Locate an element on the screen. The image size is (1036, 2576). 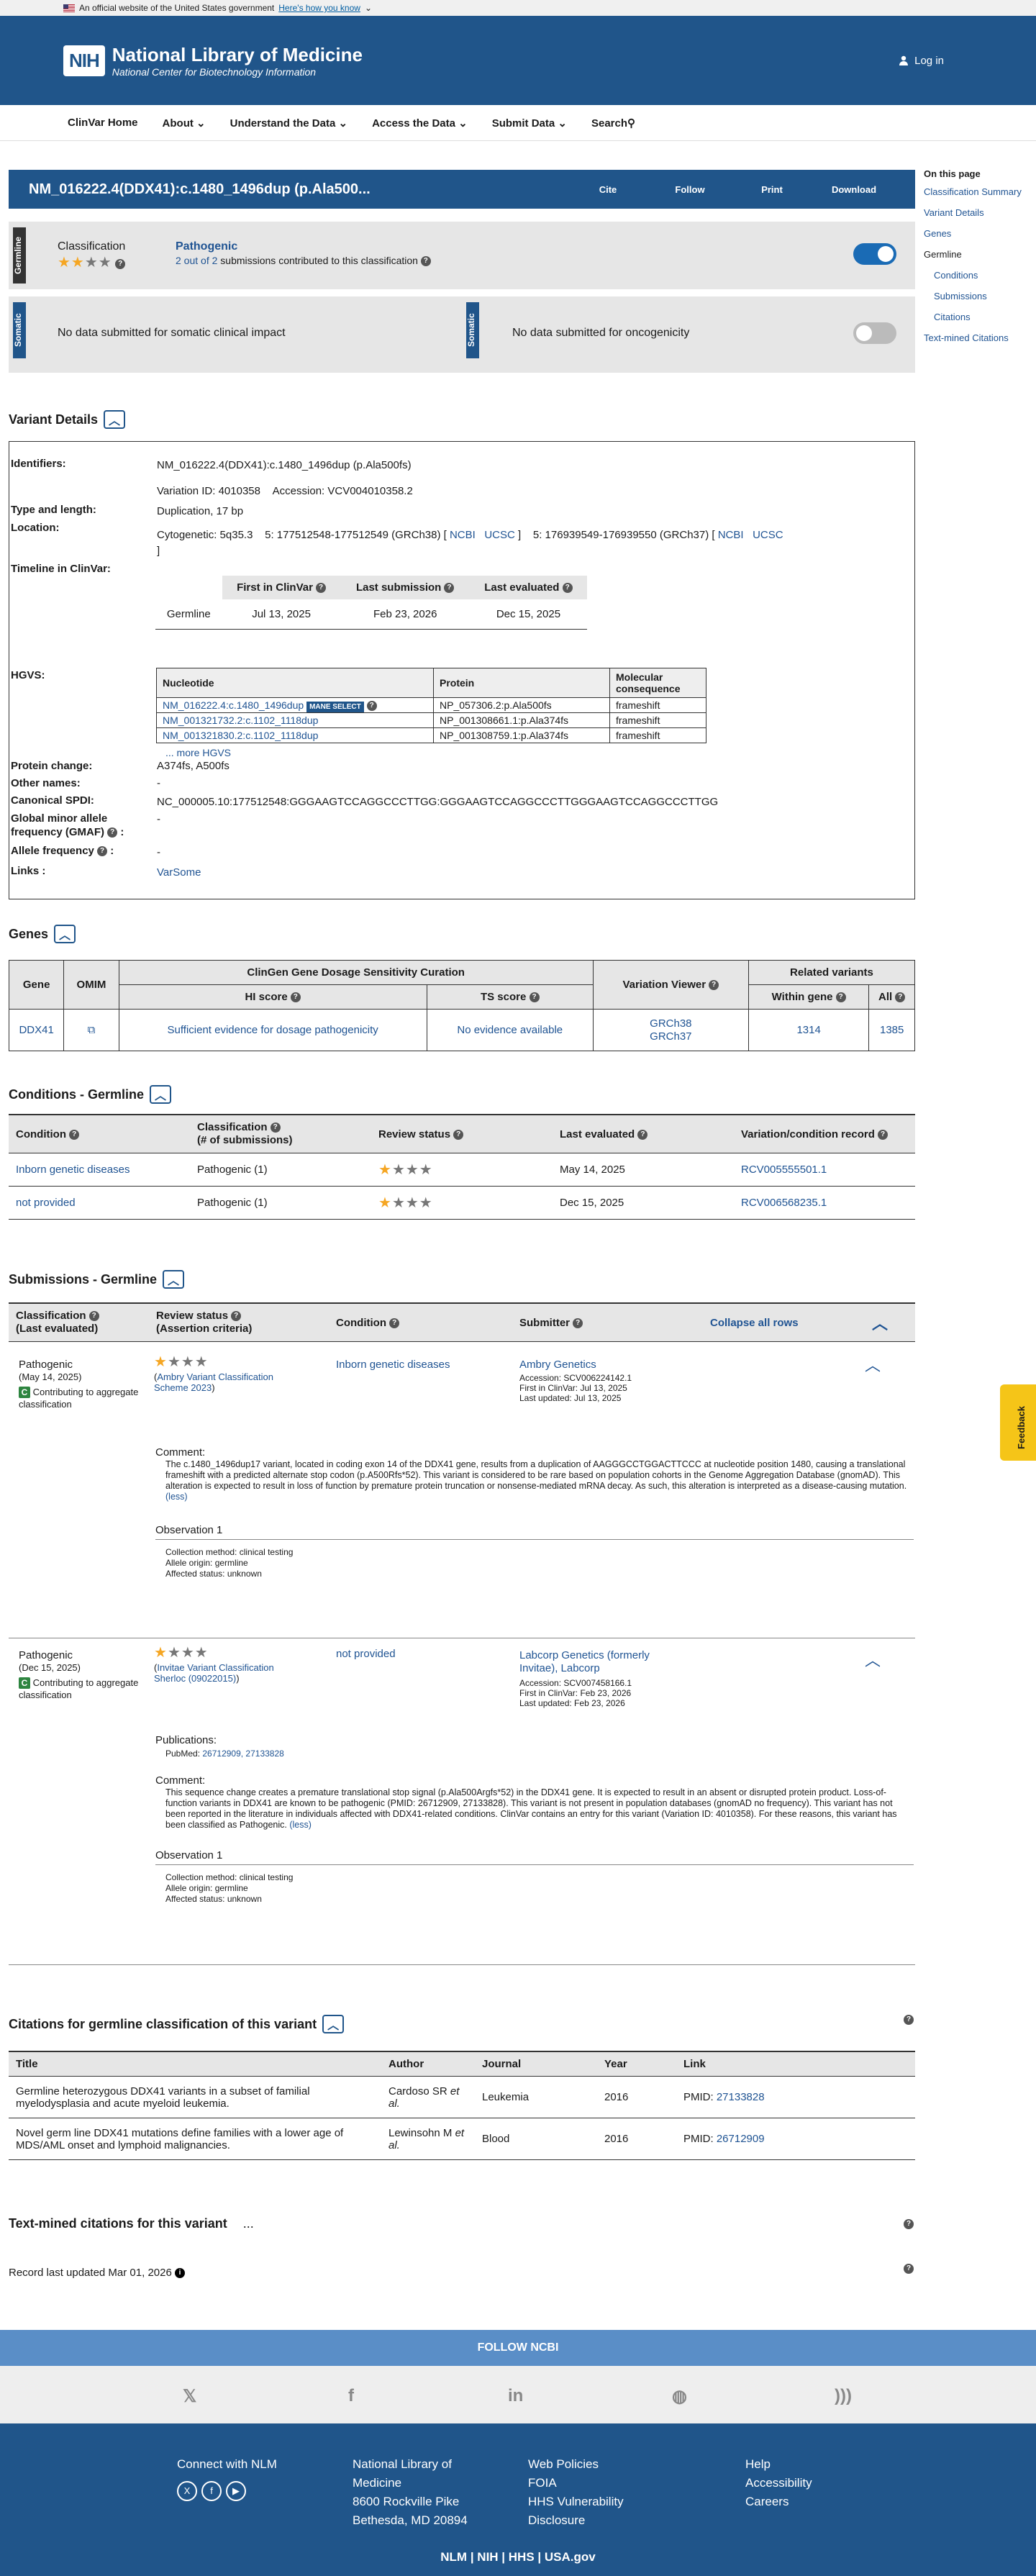
external-link-icon: ⧉ is located at coordinates (92, 1030).